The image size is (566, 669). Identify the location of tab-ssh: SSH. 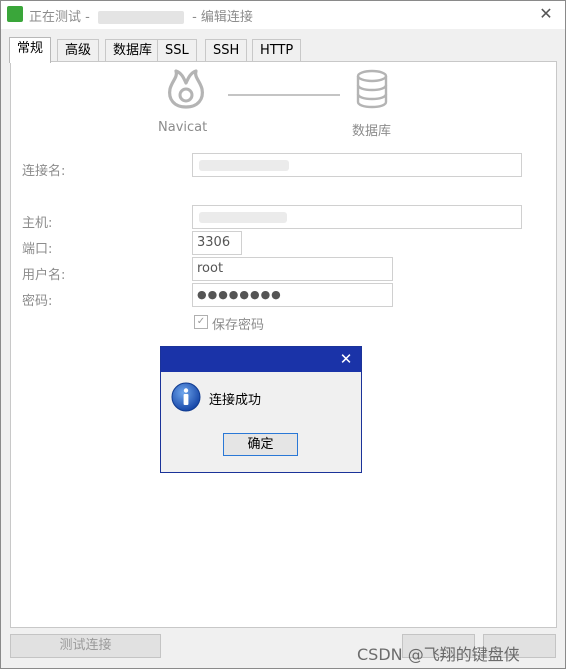
(226, 50).